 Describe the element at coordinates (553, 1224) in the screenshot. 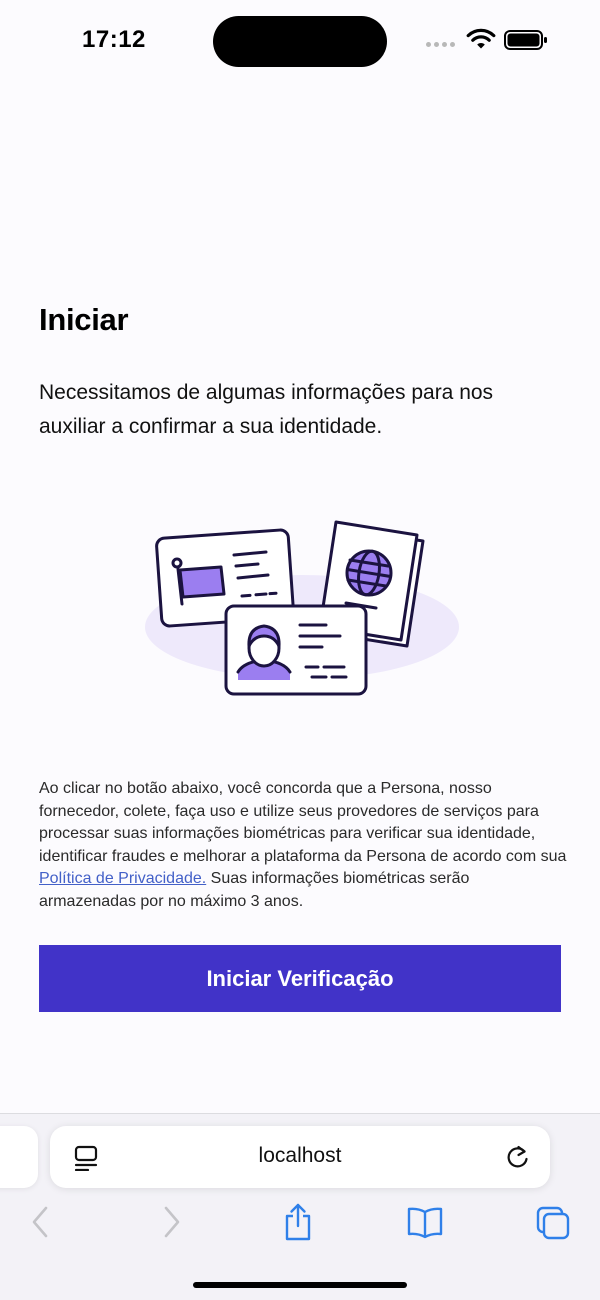

I see `tabs-icon` at that location.